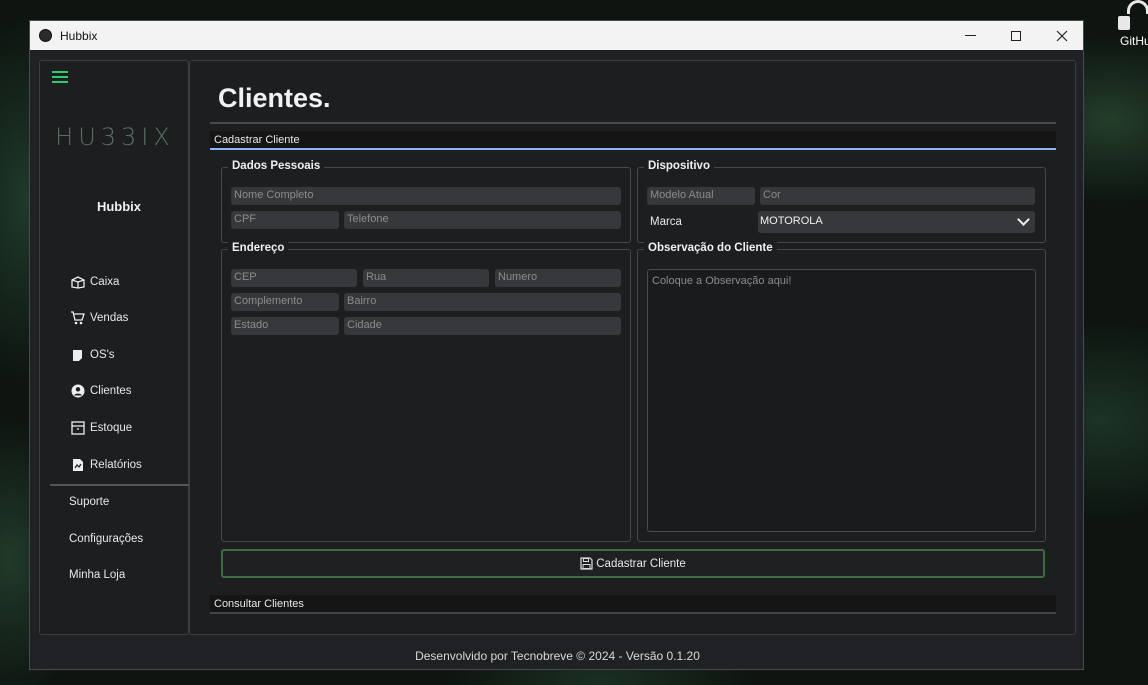  I want to click on title-divider, so click(633, 123).